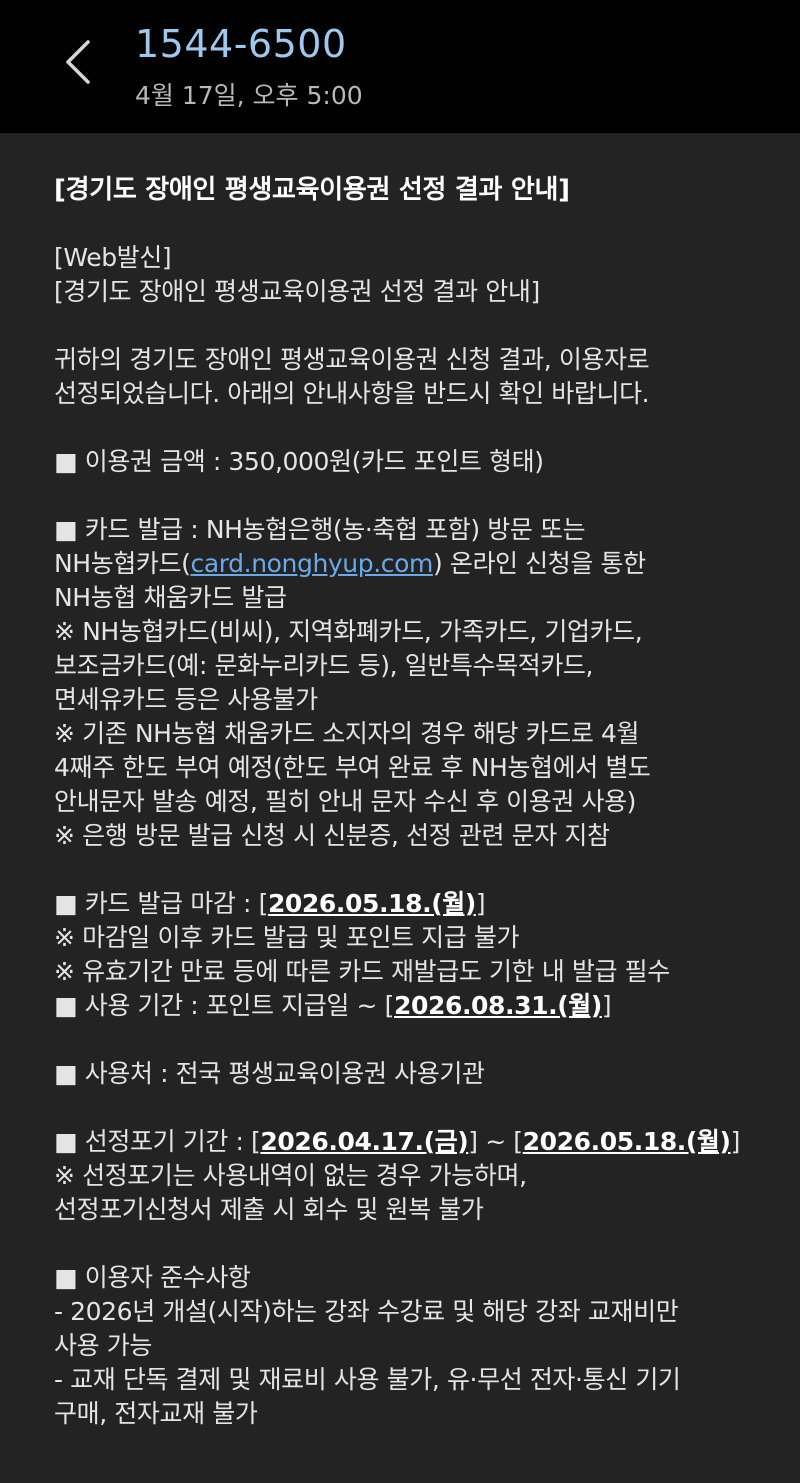 The image size is (800, 1483). Describe the element at coordinates (311, 563) in the screenshot. I see `card-link: card.nonghyup.com` at that location.